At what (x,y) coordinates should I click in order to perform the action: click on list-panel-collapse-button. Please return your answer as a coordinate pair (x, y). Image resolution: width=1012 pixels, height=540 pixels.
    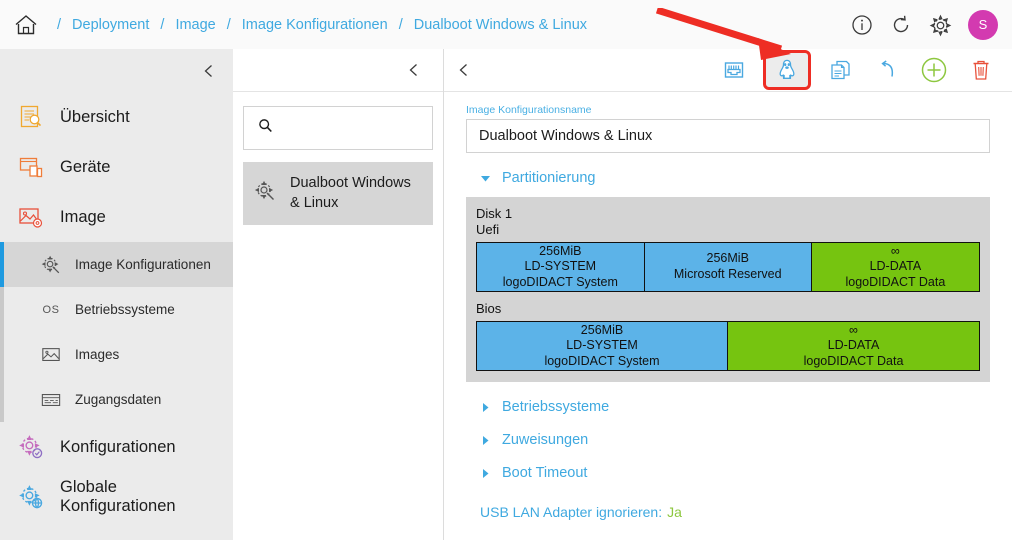
    Looking at the image, I should click on (338, 70).